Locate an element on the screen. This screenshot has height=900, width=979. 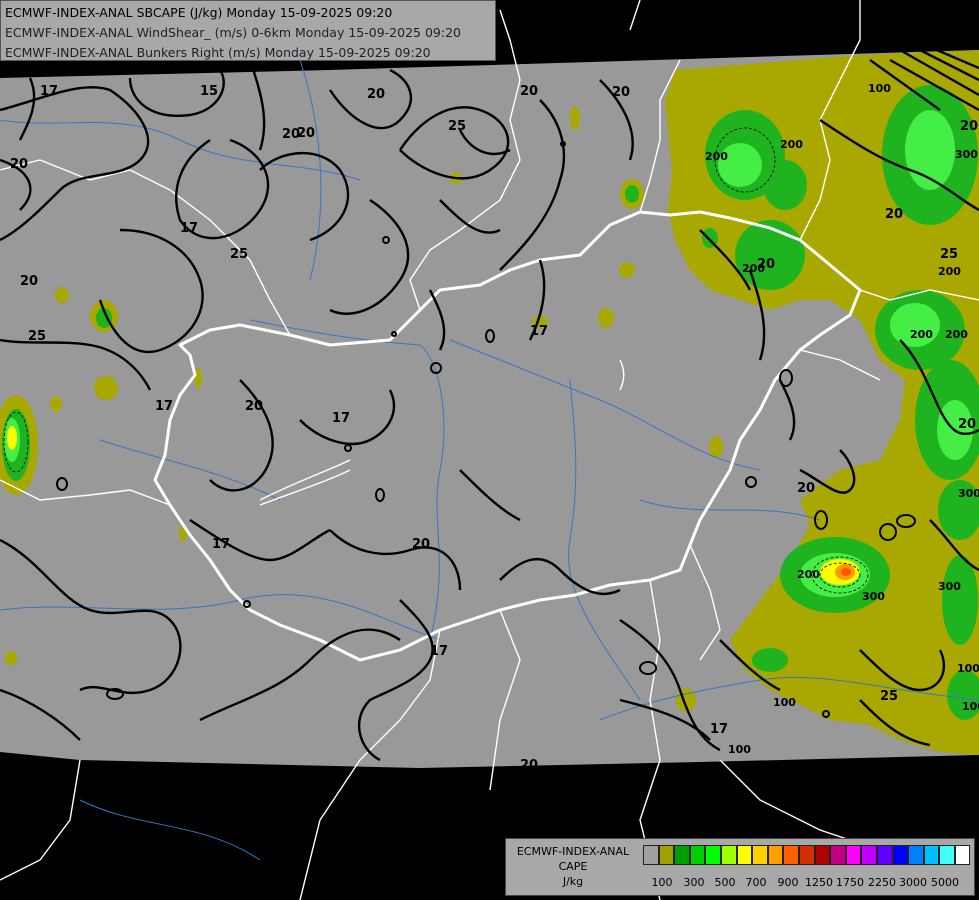
legend-tick-label: 300 is located at coordinates (694, 882).